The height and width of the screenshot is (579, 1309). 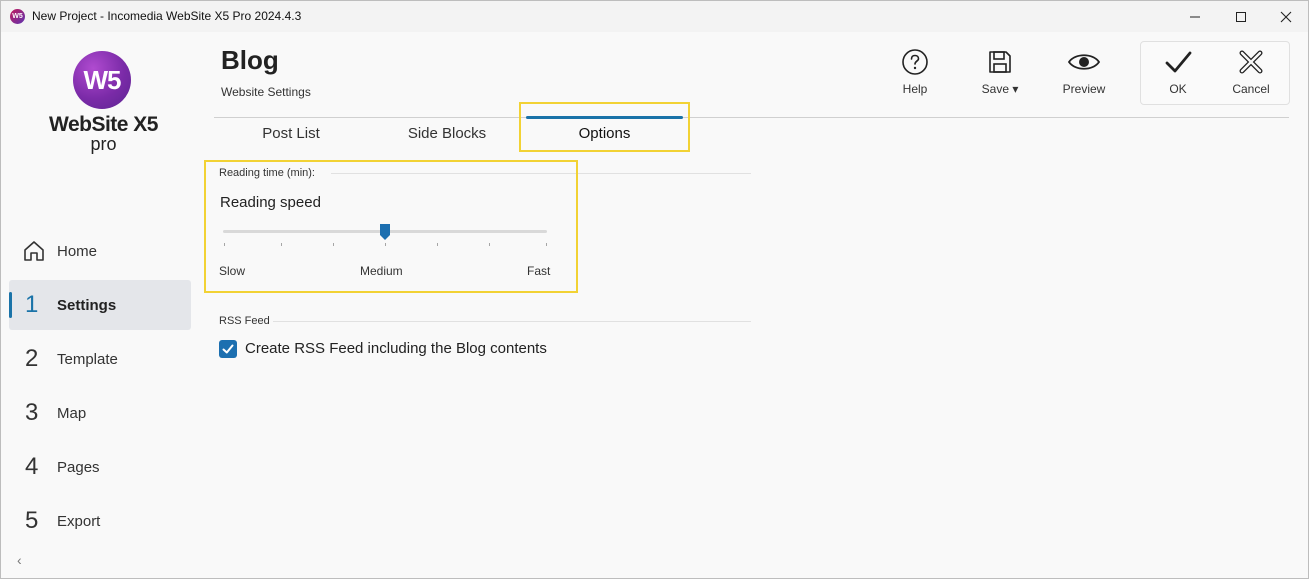 I want to click on header-divider, so click(x=751, y=117).